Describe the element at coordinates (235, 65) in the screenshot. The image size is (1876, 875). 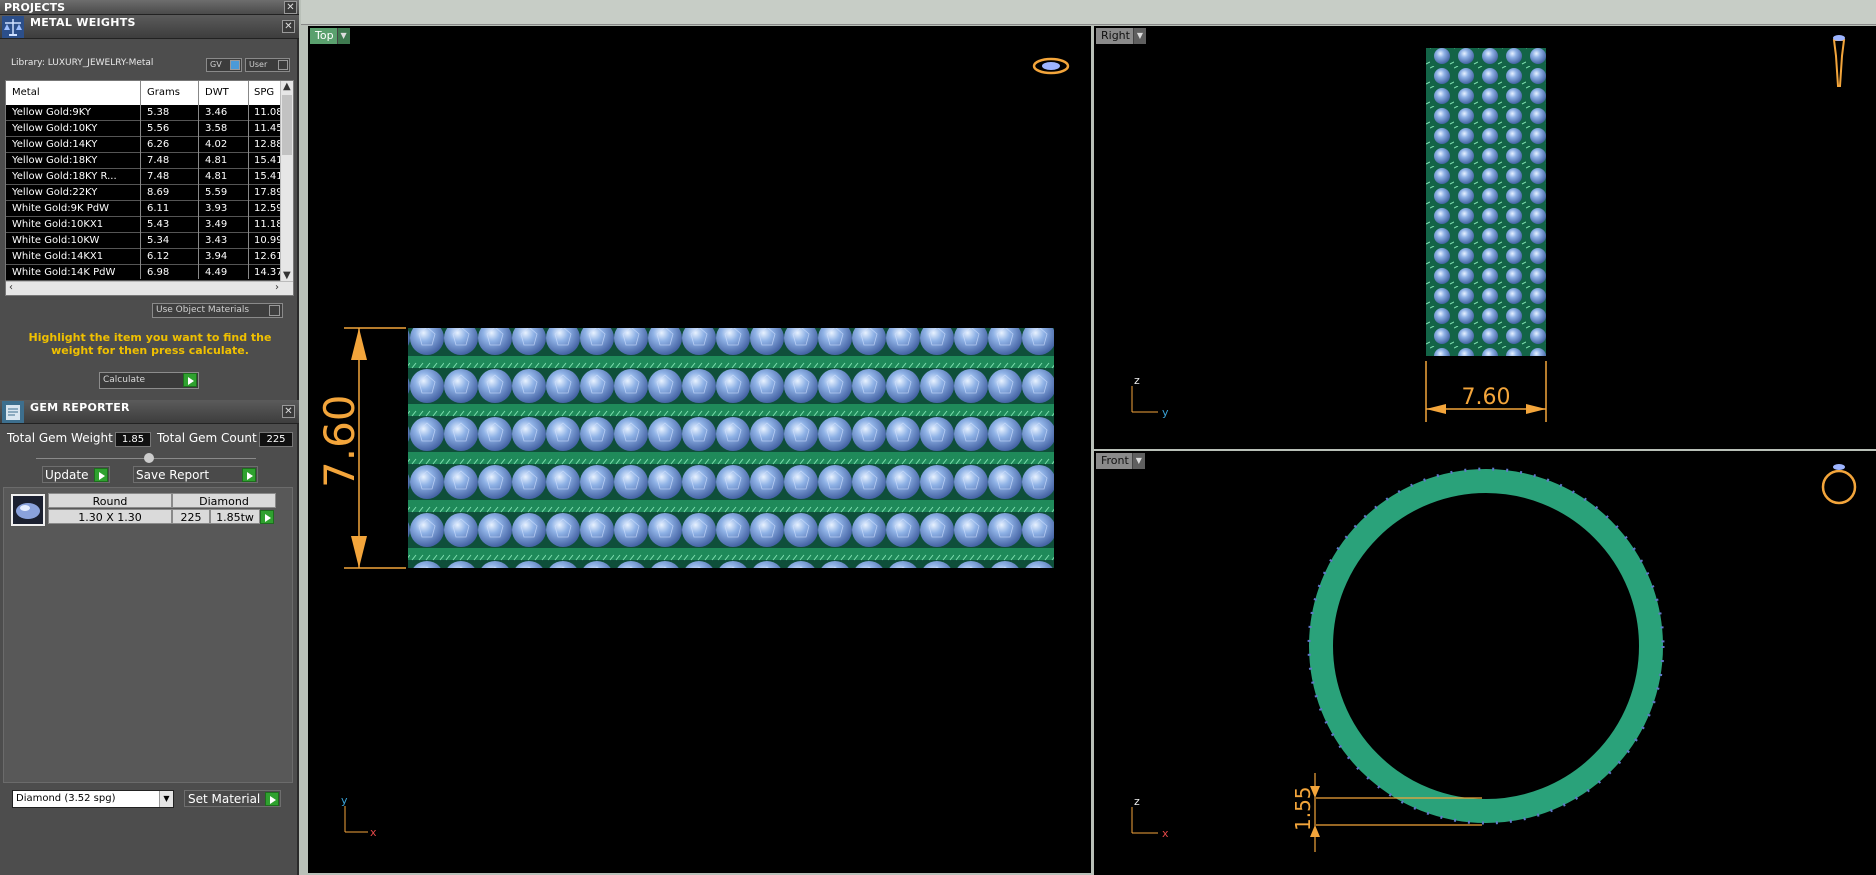
I see `gv-checkbox` at that location.